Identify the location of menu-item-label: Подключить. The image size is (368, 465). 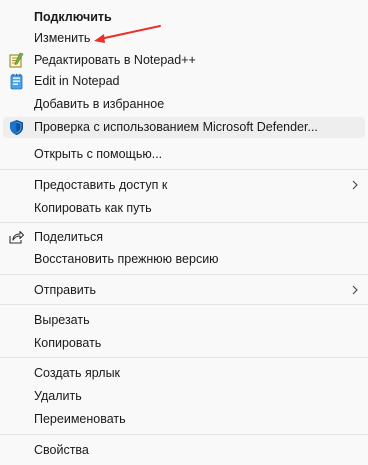
(73, 17).